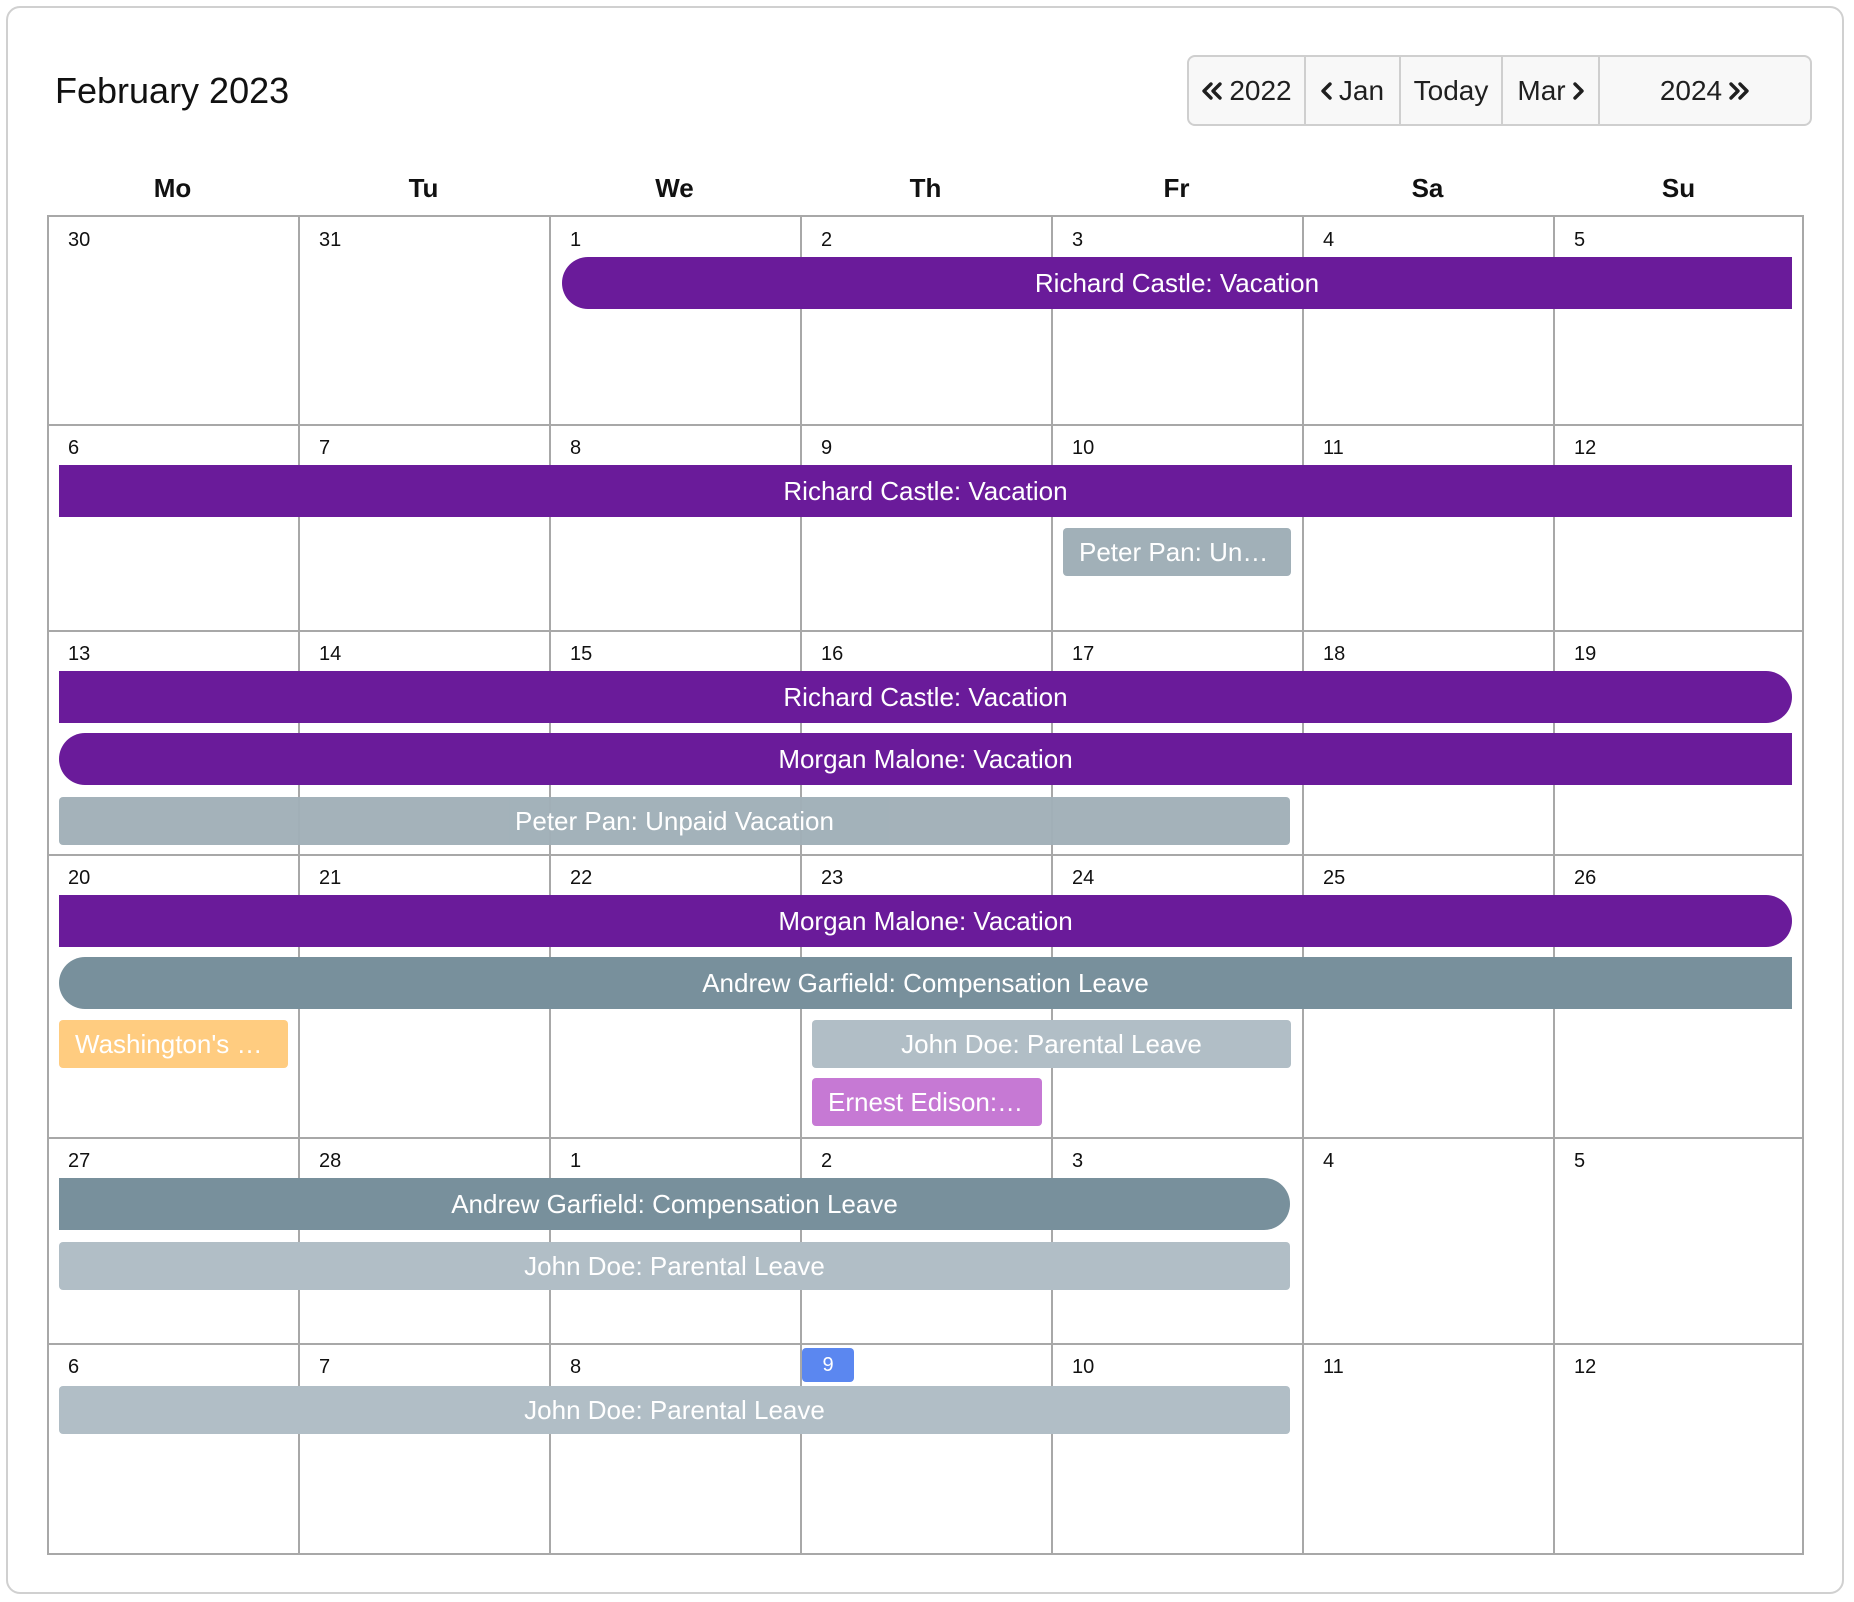 The image size is (1854, 1602). Describe the element at coordinates (674, 821) in the screenshot. I see `calendar-event: Peter Pan: Unpaid Vacation` at that location.